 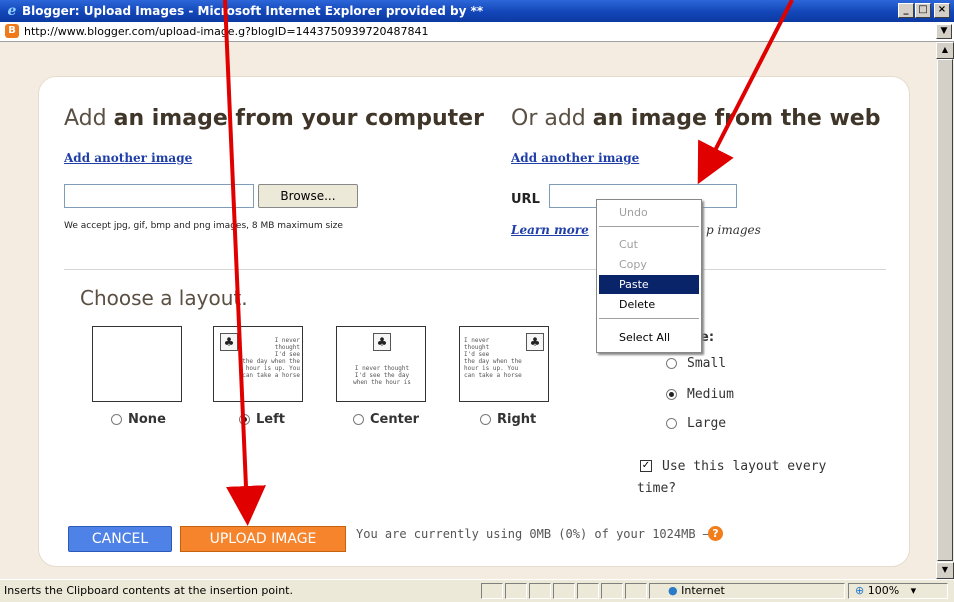 I want to click on annotation-arrow-to-url, so click(x=745, y=92).